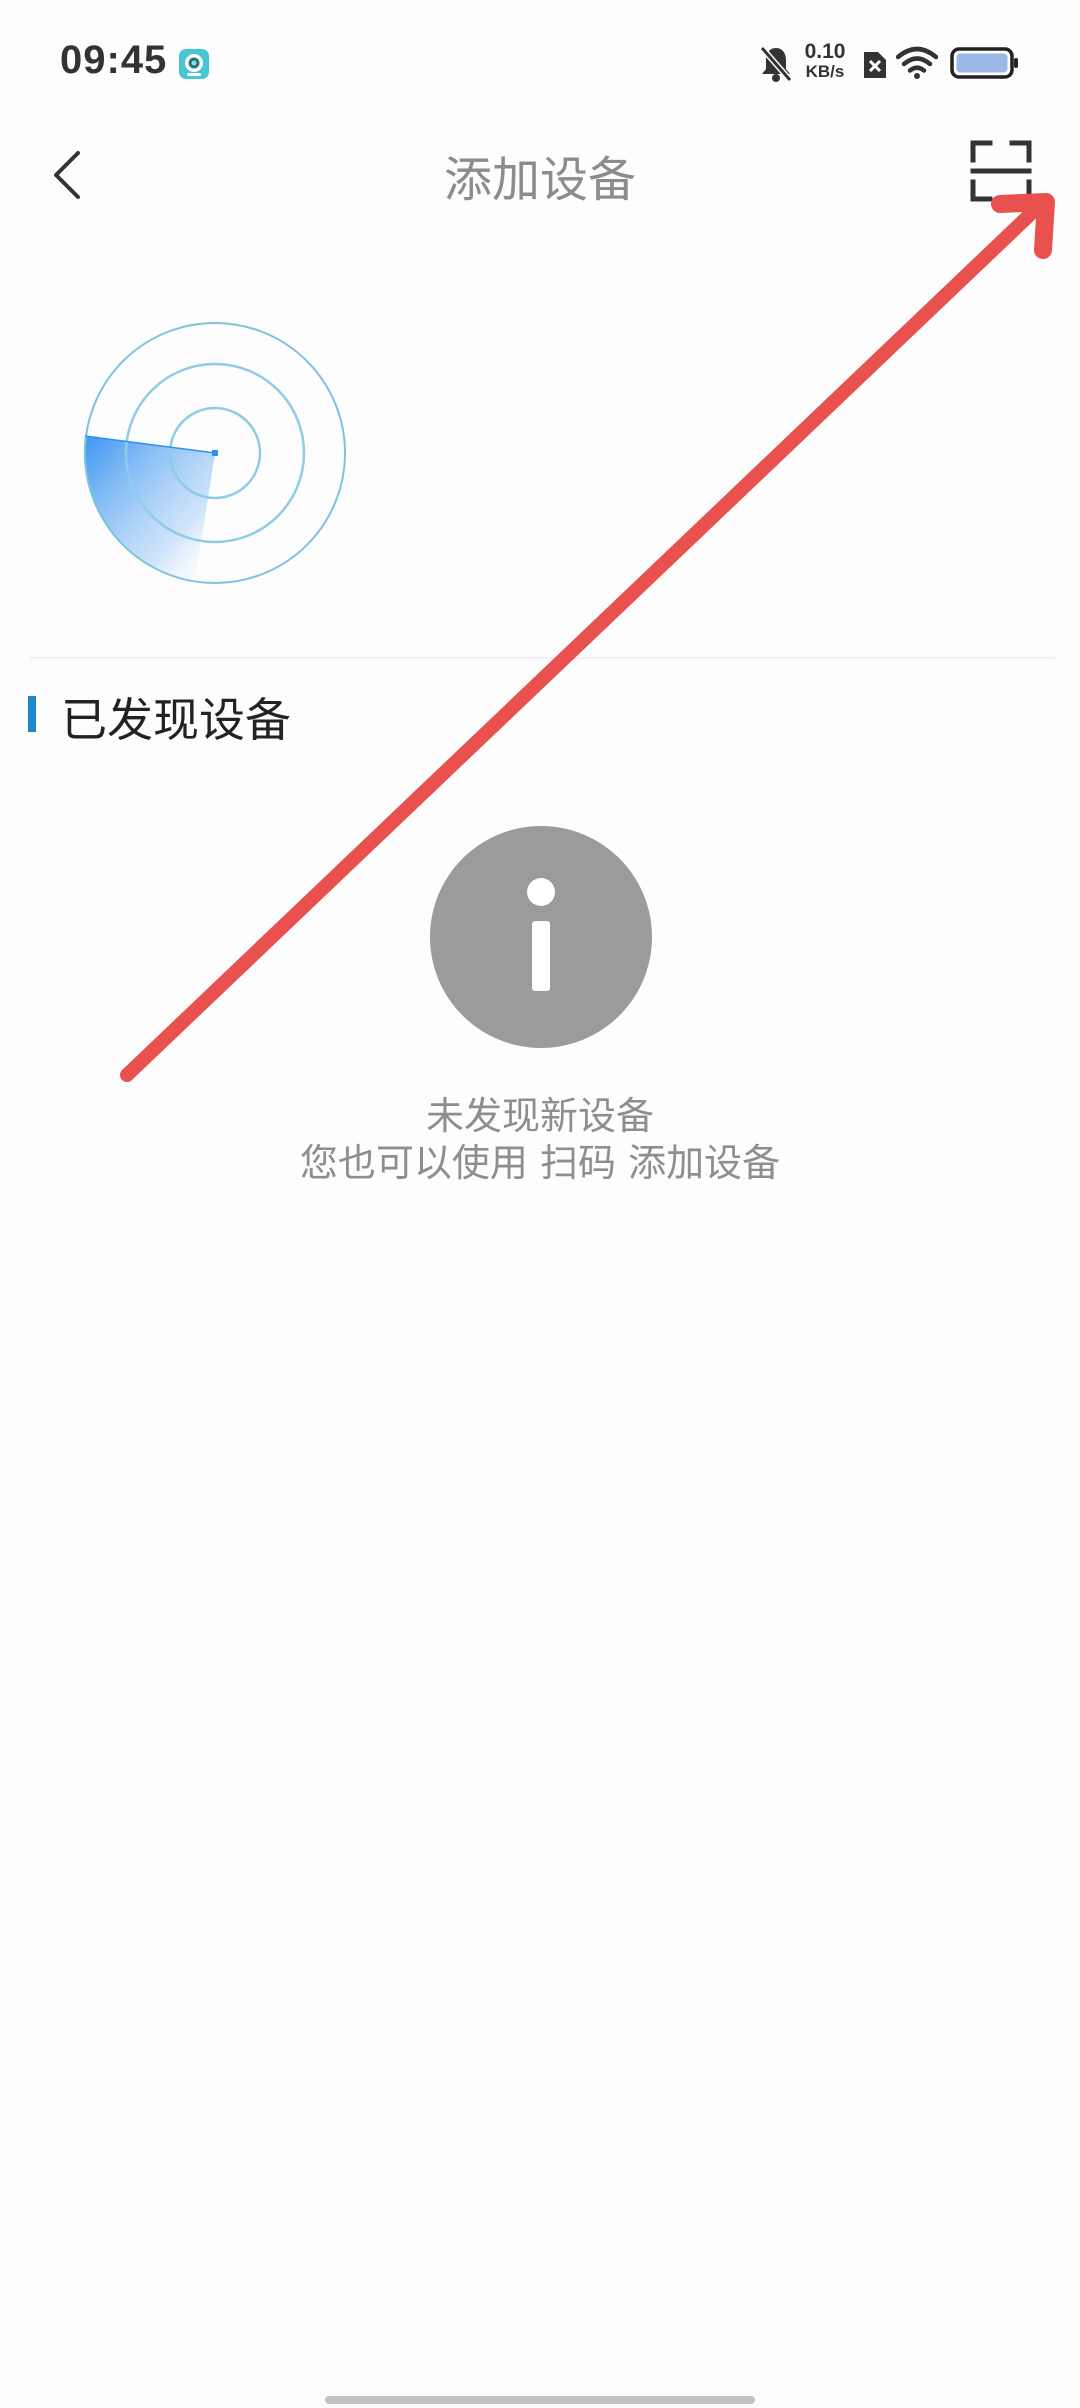  Describe the element at coordinates (540, 65) in the screenshot. I see `status-bar: 09:45 0.10 KB/s` at that location.